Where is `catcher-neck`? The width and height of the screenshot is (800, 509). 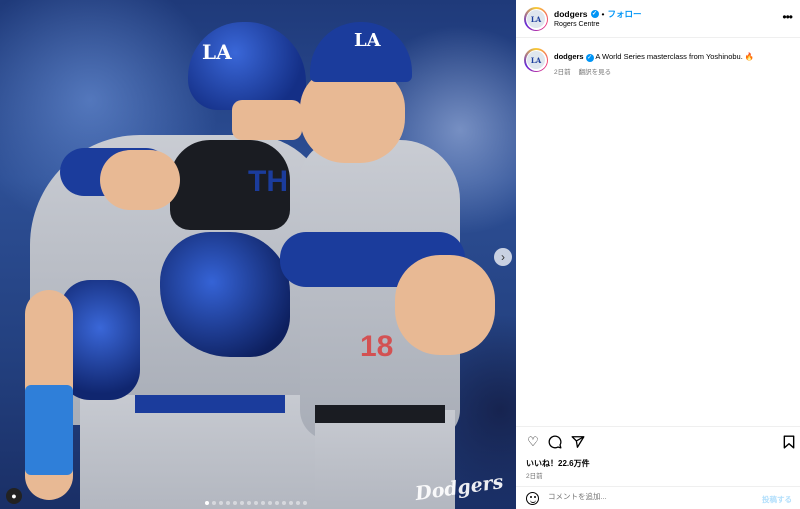
catcher-neck is located at coordinates (267, 120).